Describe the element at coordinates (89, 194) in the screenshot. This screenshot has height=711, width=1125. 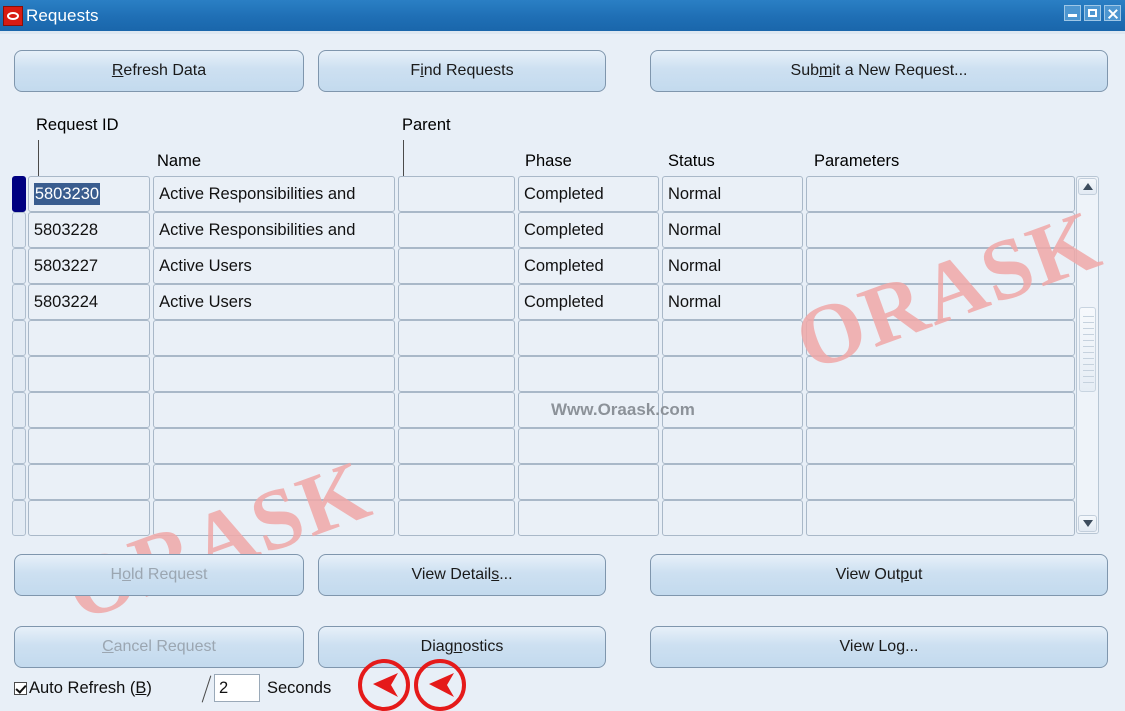
I see `cell-request-id: 5803230` at that location.